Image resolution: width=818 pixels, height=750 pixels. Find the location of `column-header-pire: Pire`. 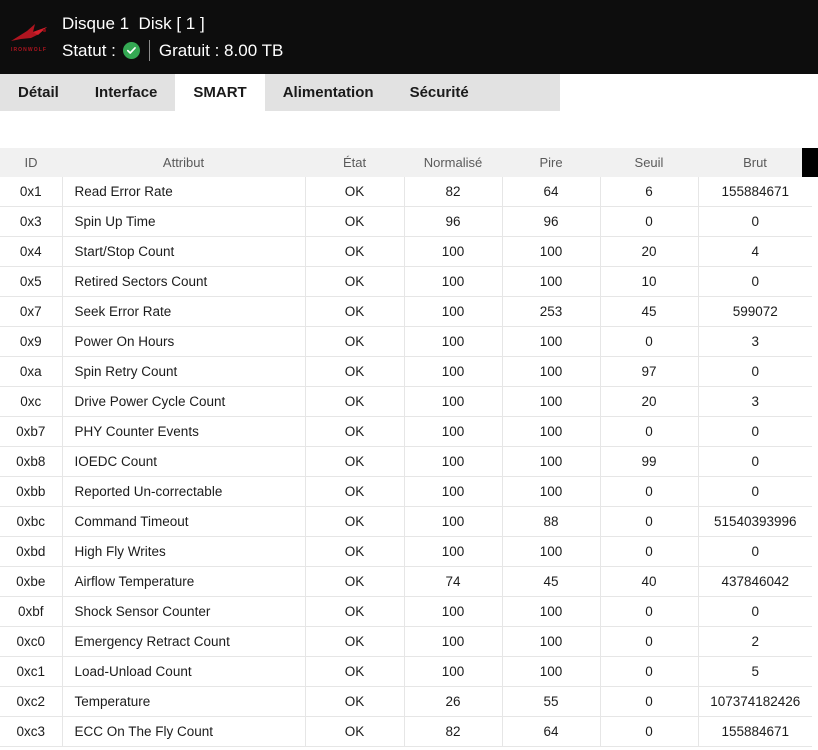

column-header-pire: Pire is located at coordinates (551, 162).